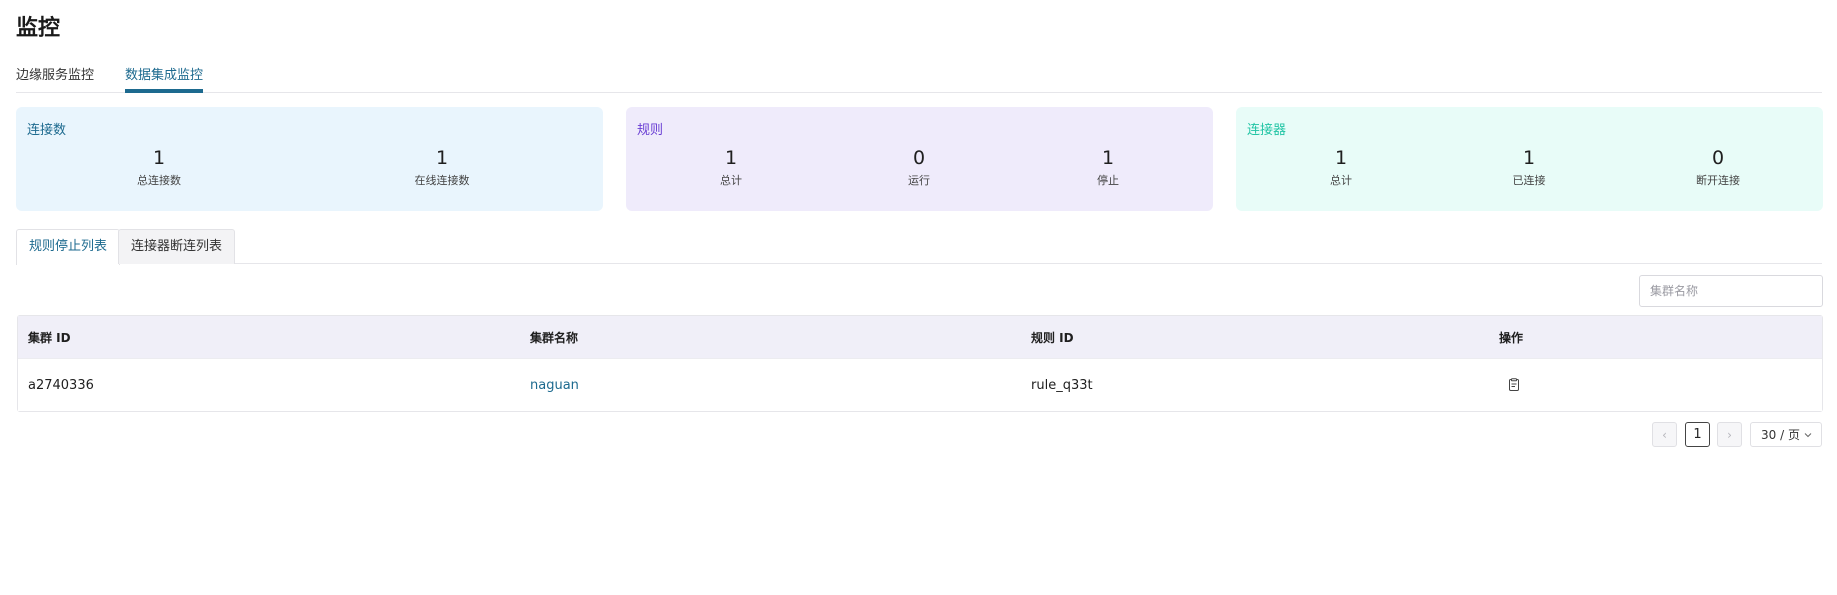  I want to click on top-tab-bar: 边缘服务监控 数据集成监控, so click(919, 76).